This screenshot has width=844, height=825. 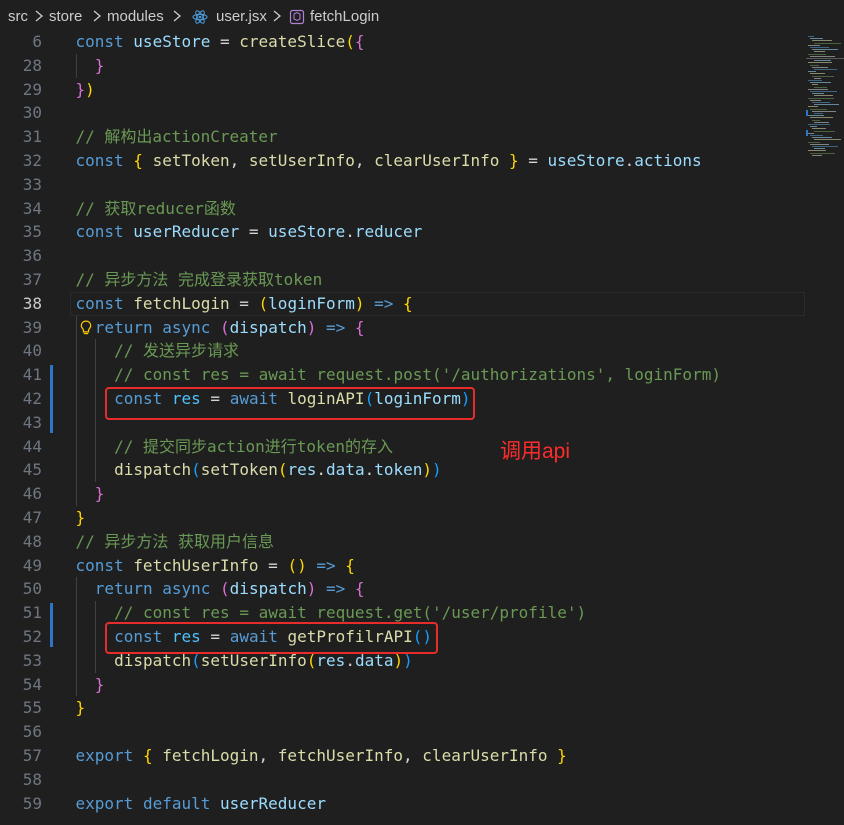 What do you see at coordinates (302, 470) in the screenshot?
I see `code-token: res` at bounding box center [302, 470].